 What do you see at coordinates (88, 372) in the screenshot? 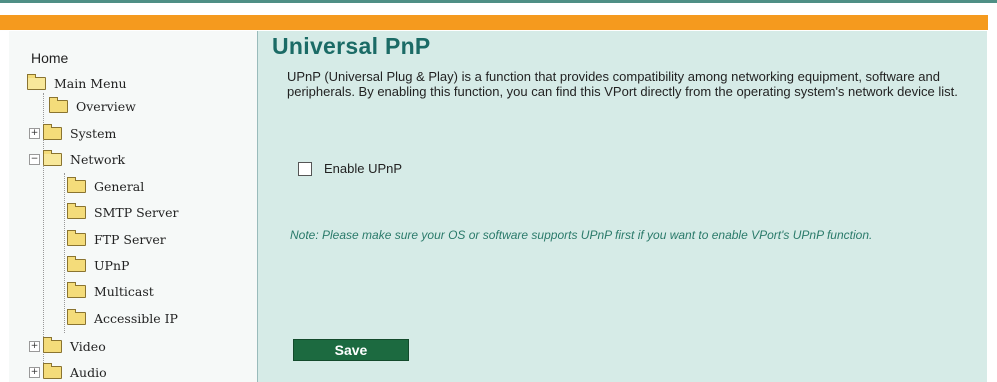
I see `sidebar-item-label: Audio` at bounding box center [88, 372].